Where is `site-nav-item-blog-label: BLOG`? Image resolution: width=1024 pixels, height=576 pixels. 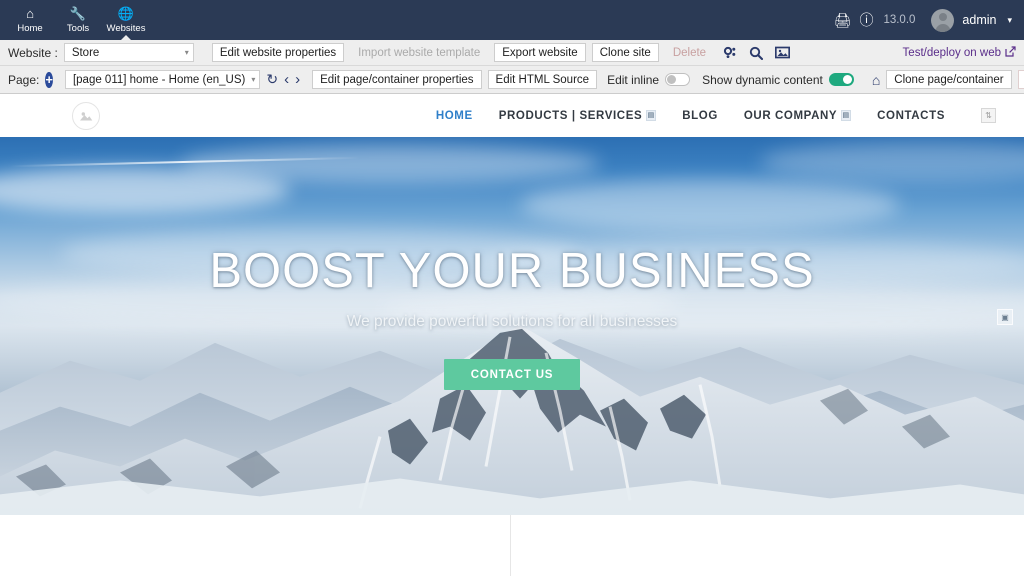 site-nav-item-blog-label: BLOG is located at coordinates (700, 115).